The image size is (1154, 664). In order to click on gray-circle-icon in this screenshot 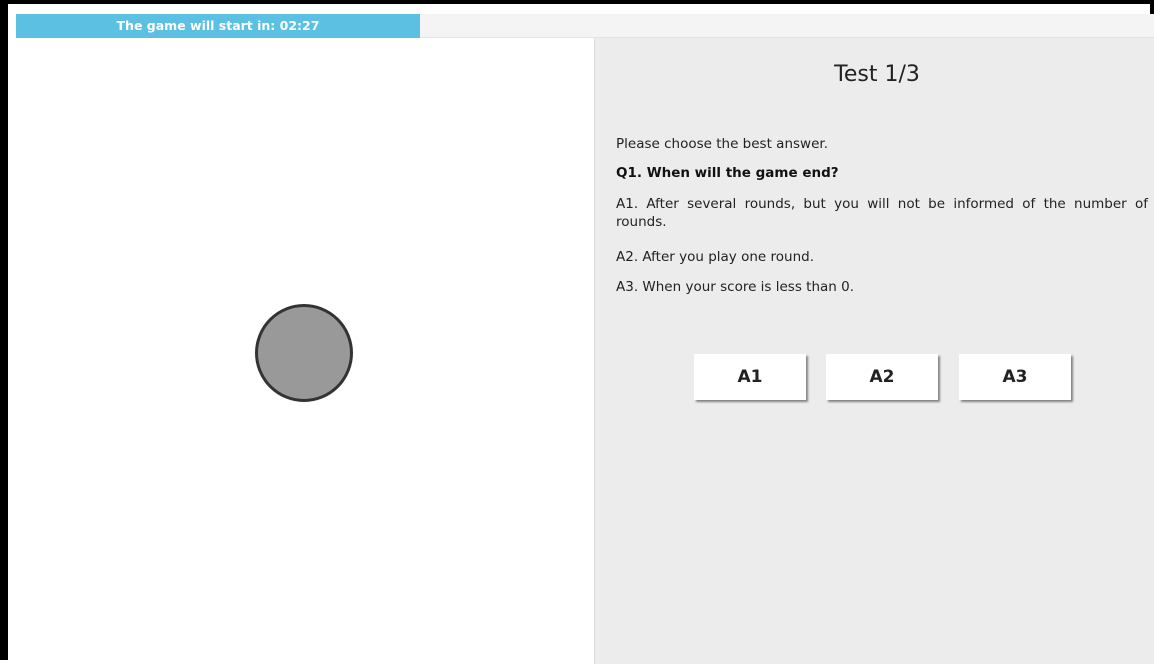, I will do `click(304, 353)`.